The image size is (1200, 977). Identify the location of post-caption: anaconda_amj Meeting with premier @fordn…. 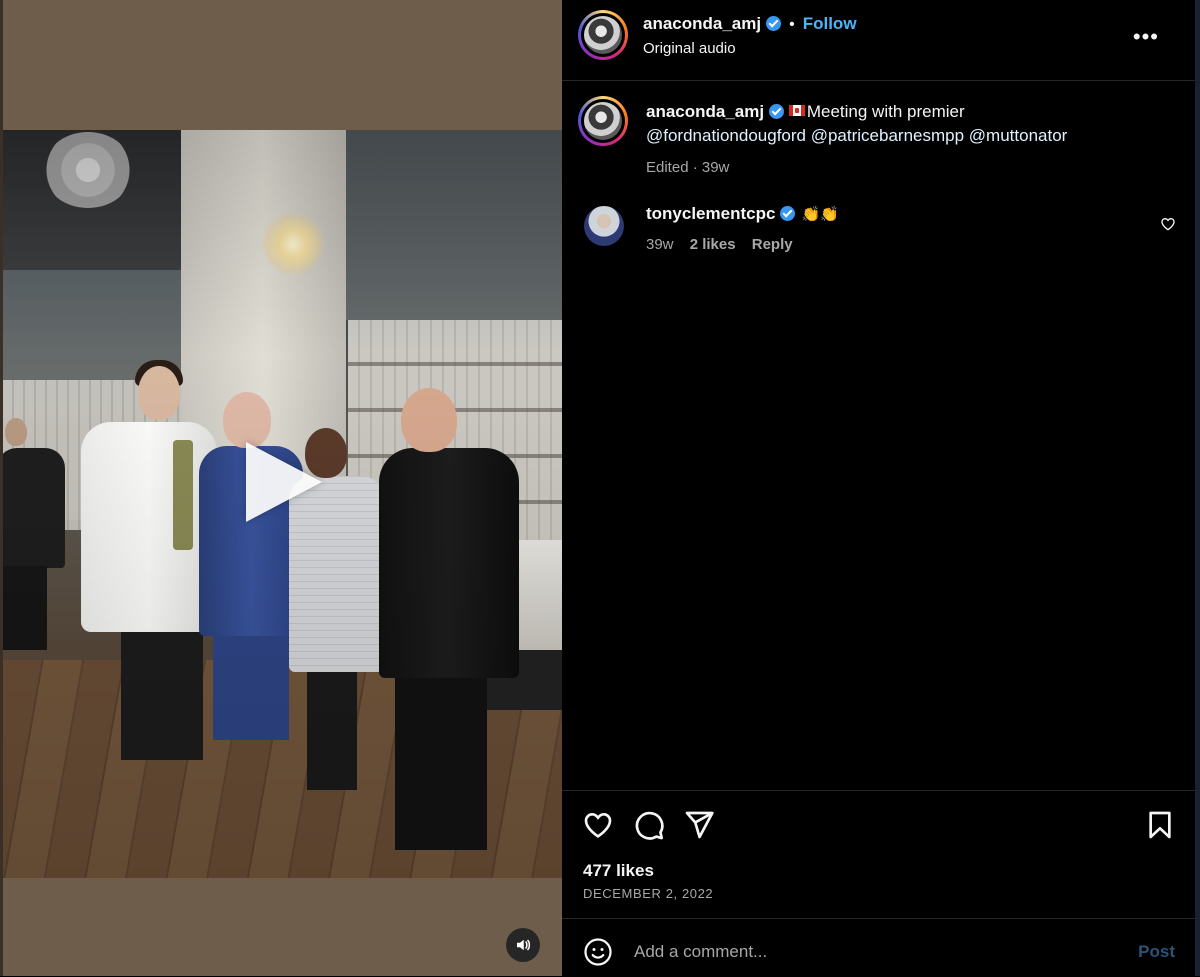
(906, 140).